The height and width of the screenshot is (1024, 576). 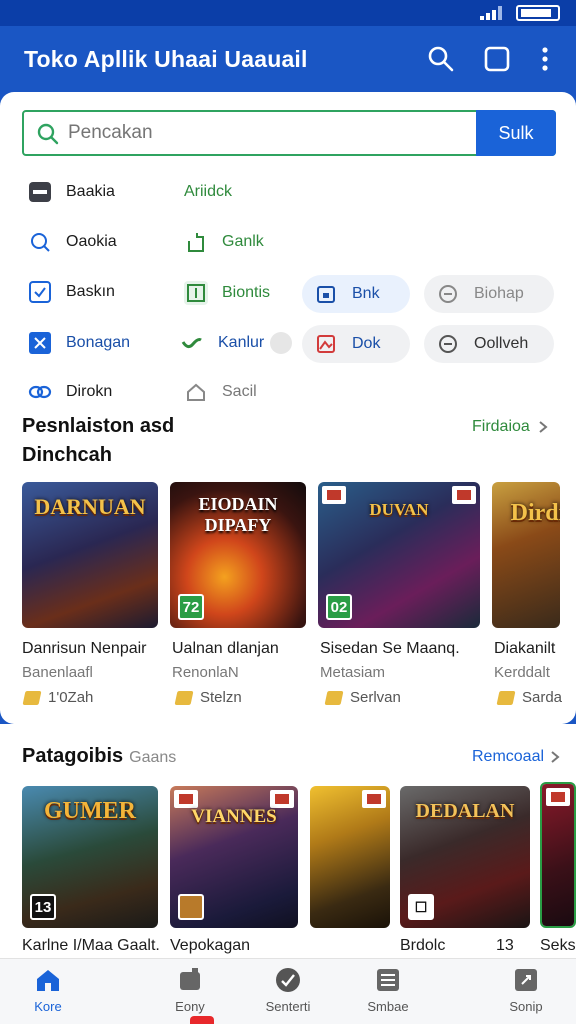 I want to click on game-tile: EIODAIN DIPAFY 72, so click(x=238, y=555).